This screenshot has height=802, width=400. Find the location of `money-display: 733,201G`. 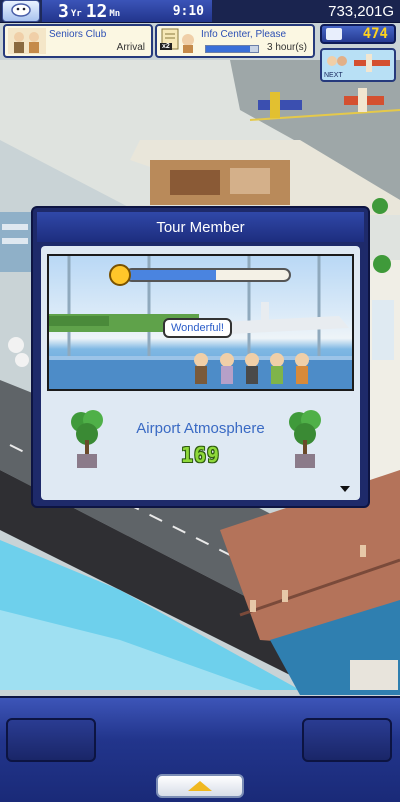

money-display: 733,201G is located at coordinates (306, 11).